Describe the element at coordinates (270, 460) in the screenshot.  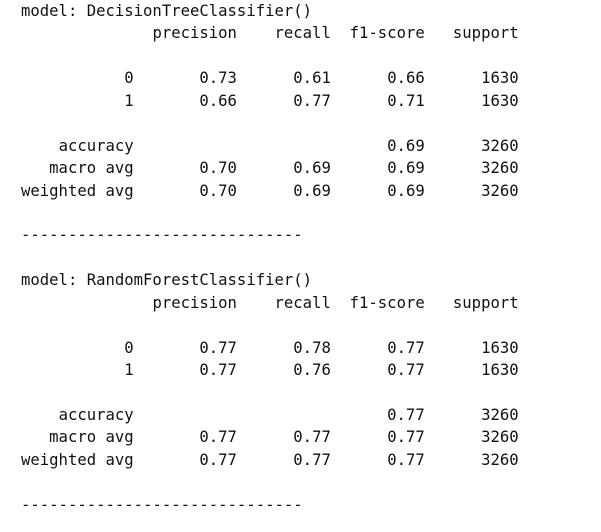
I see `weighted-avg-row: weighted avg 0.77 0.77 0.77 3260` at that location.